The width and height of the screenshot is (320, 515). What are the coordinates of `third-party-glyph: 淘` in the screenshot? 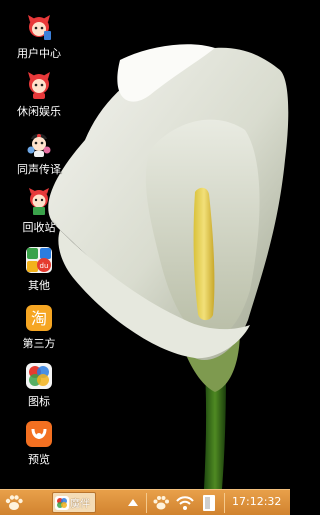 It's located at (39, 318).